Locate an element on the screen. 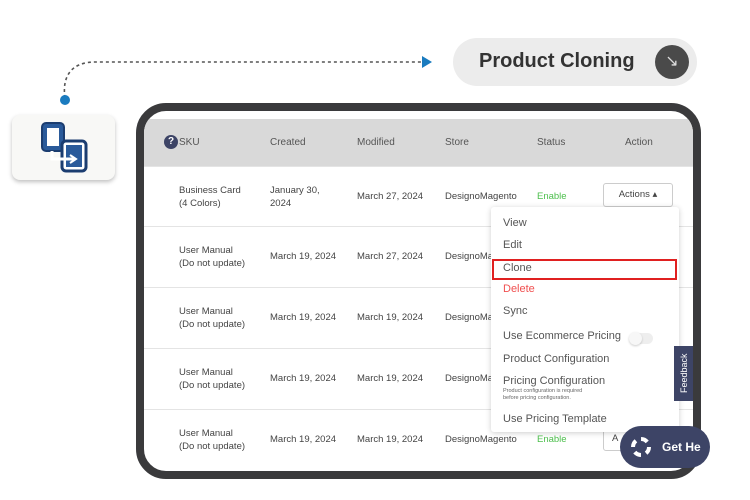 This screenshot has width=750, height=500. actions-dropdown-button: Actions ▴ is located at coordinates (638, 195).